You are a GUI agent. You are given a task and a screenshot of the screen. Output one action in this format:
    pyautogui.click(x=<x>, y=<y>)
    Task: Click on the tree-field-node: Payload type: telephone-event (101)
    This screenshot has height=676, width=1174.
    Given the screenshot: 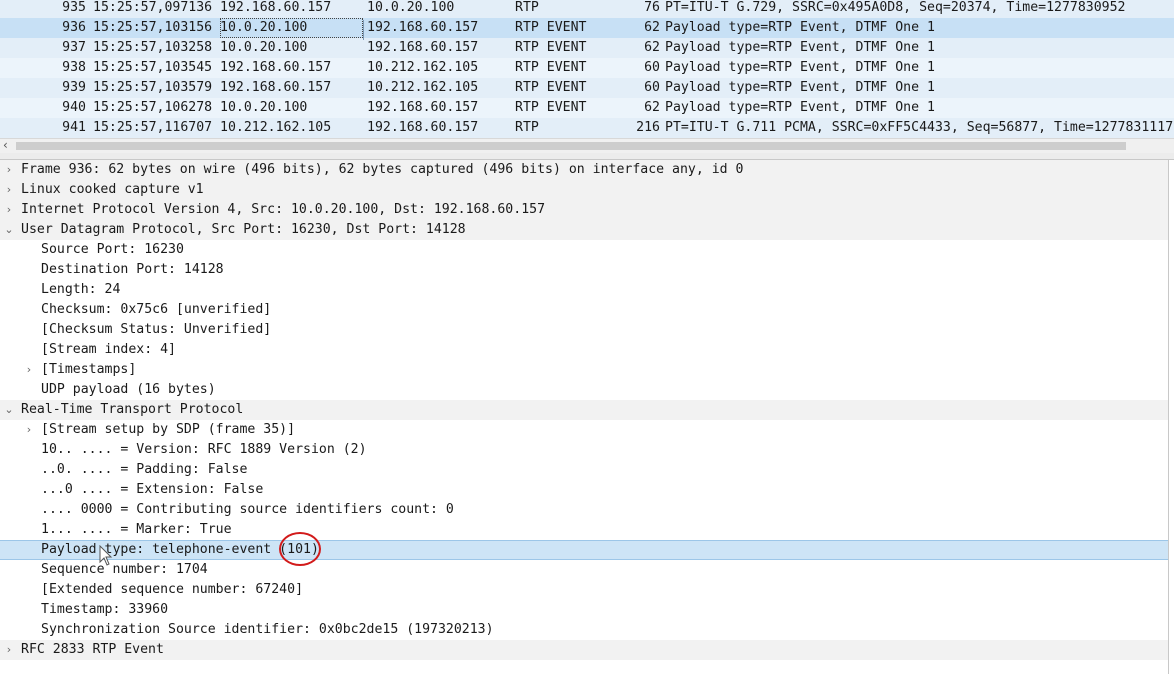 What is the action you would take?
    pyautogui.click(x=584, y=550)
    